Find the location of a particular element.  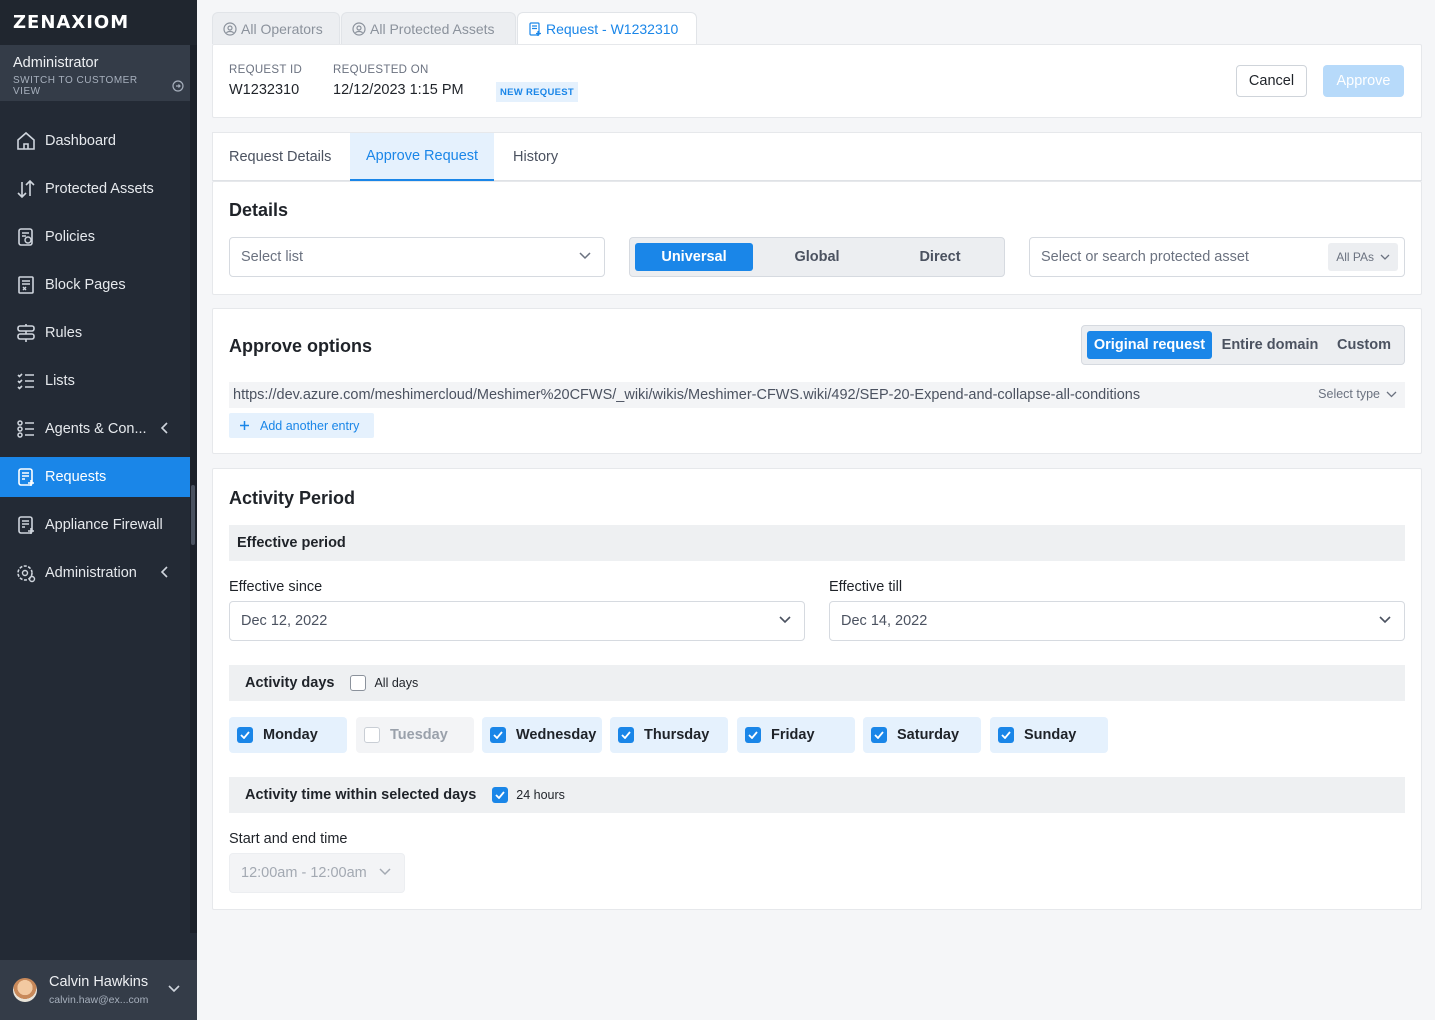

sidebar-scroll-thumb is located at coordinates (193, 515).